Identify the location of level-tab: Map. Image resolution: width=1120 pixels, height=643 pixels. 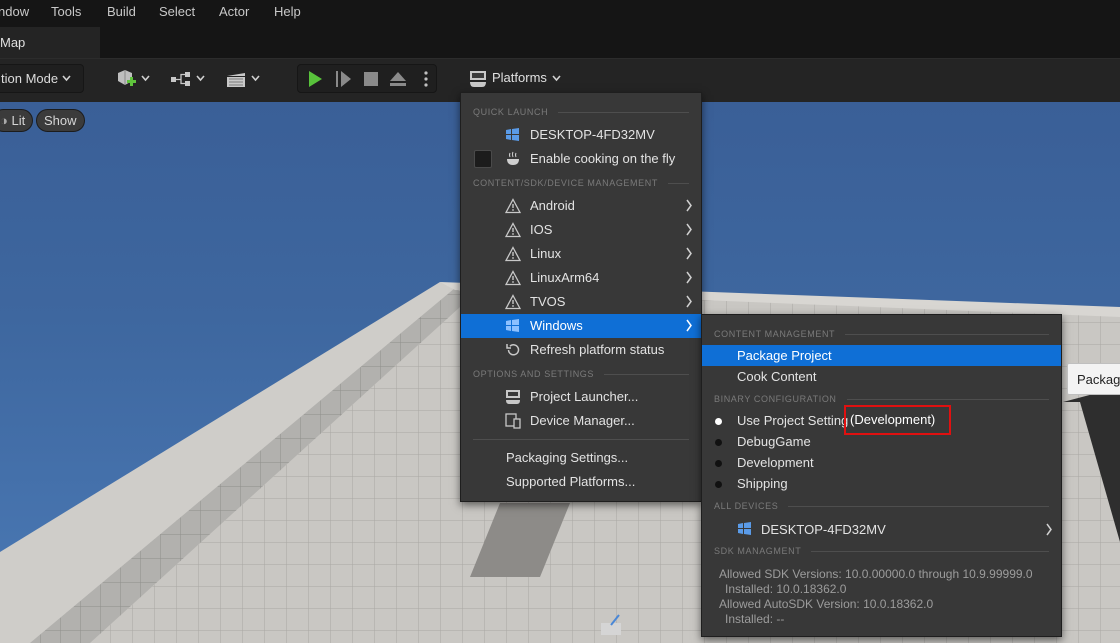
(50, 42).